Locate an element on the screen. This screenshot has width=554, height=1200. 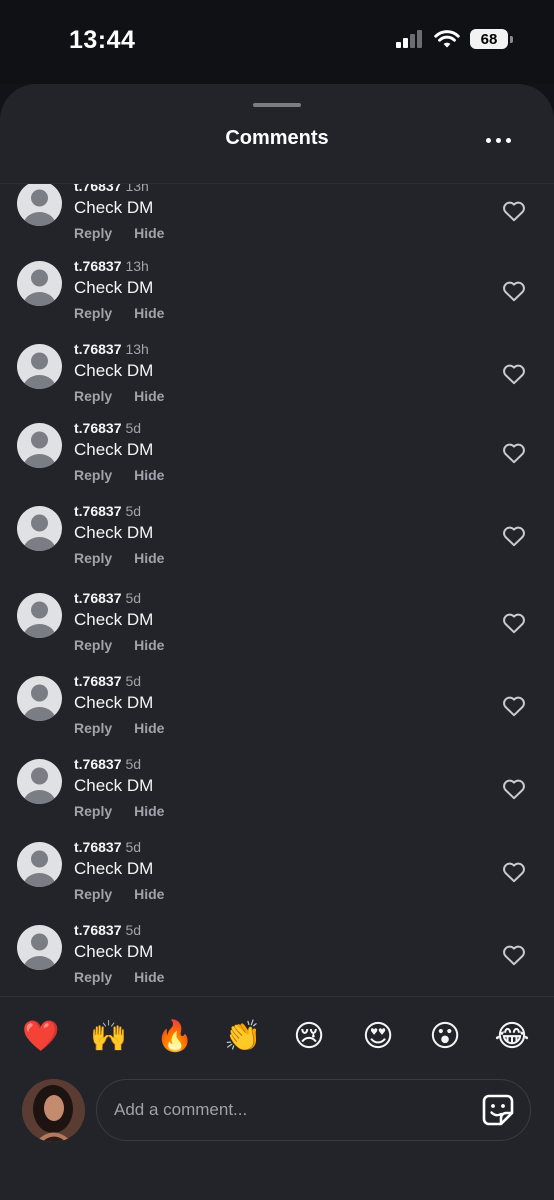
my-profile-avatar is located at coordinates (53, 1110).